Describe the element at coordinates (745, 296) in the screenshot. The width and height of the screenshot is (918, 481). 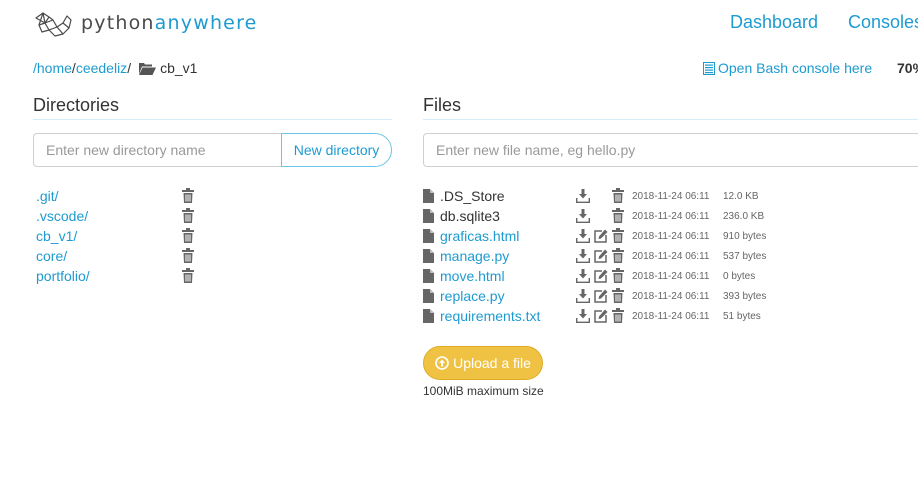
I see `file-size: 393 bytes` at that location.